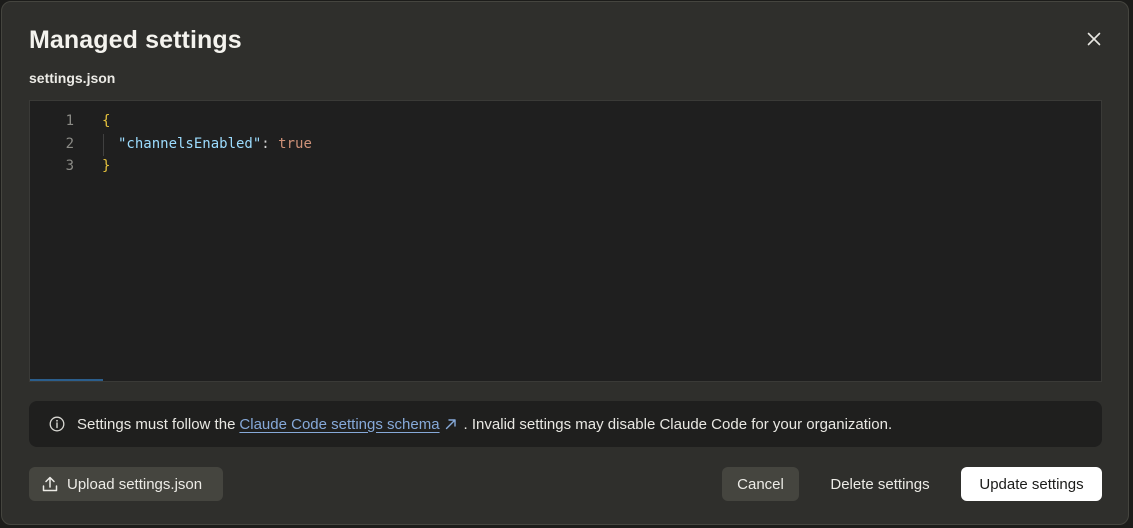  Describe the element at coordinates (69, 121) in the screenshot. I see `line-number: 1` at that location.